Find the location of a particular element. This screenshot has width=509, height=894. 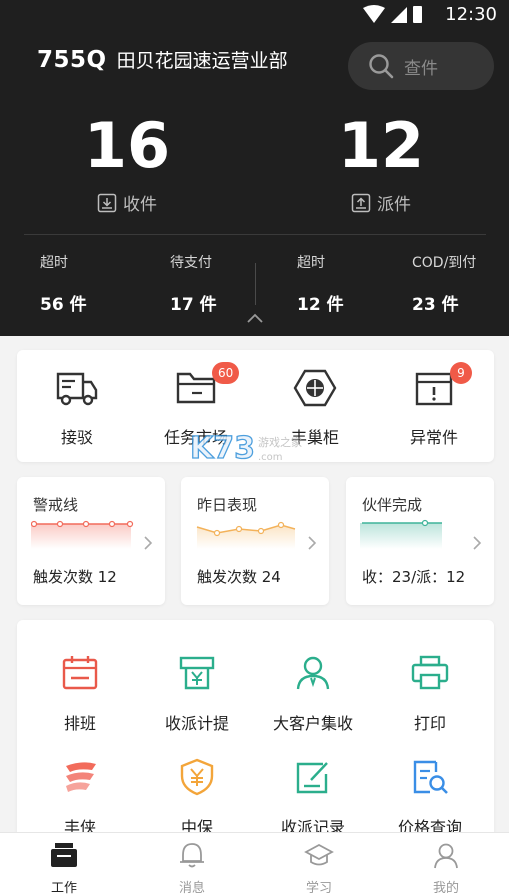

receive-label: 收件 is located at coordinates (140, 205).